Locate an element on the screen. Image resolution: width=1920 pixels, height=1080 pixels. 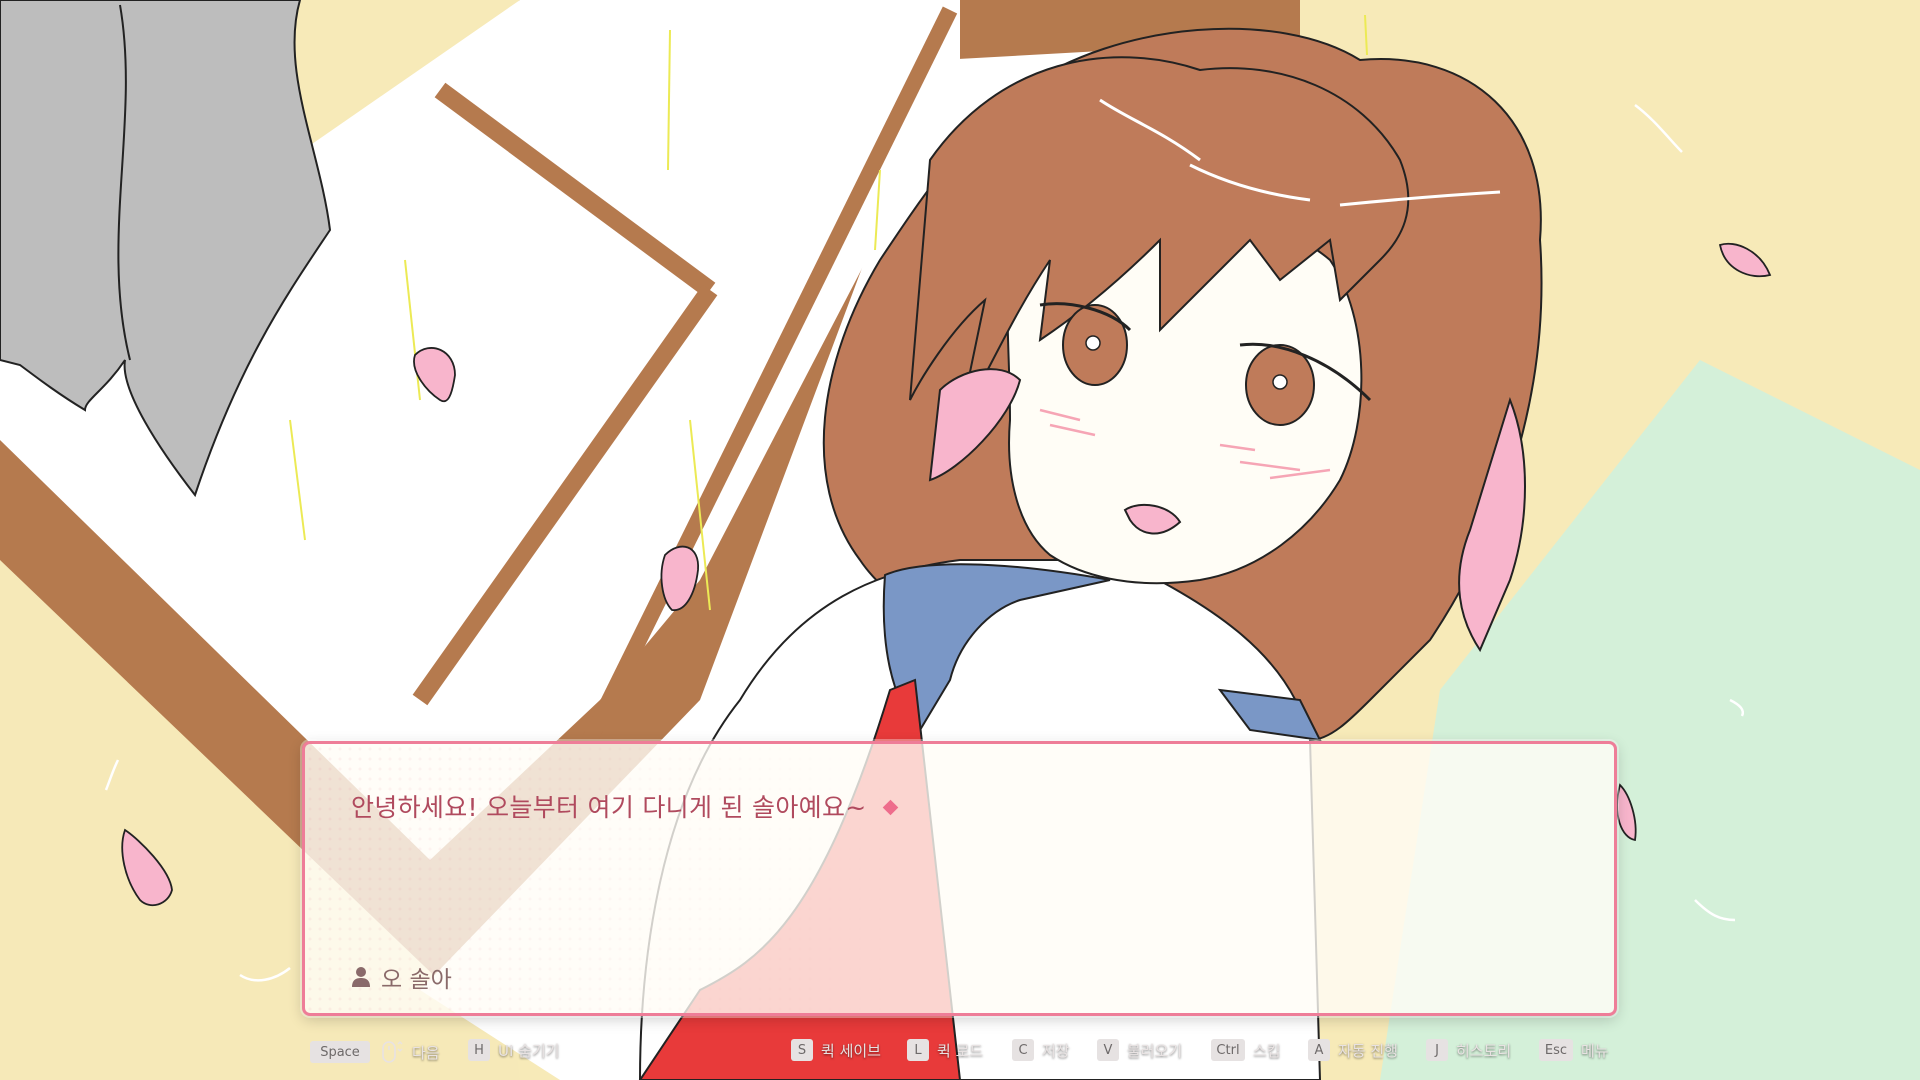
dialogue-text-row: 안녕하세요! 오늘부터 여기 다니게 된 솔아예요~ is located at coordinates (624, 806).